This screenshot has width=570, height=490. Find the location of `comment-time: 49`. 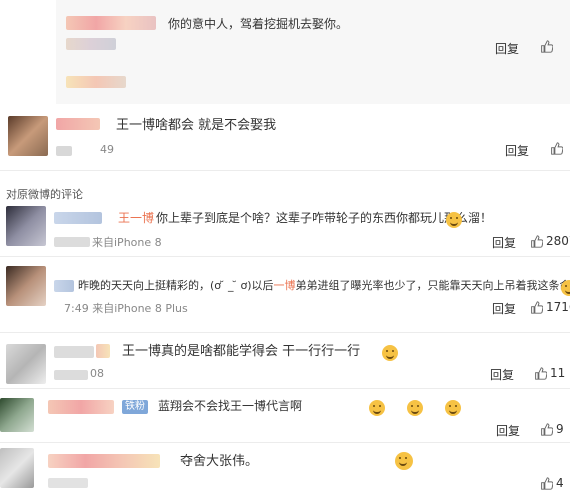

comment-time: 49 is located at coordinates (107, 149).